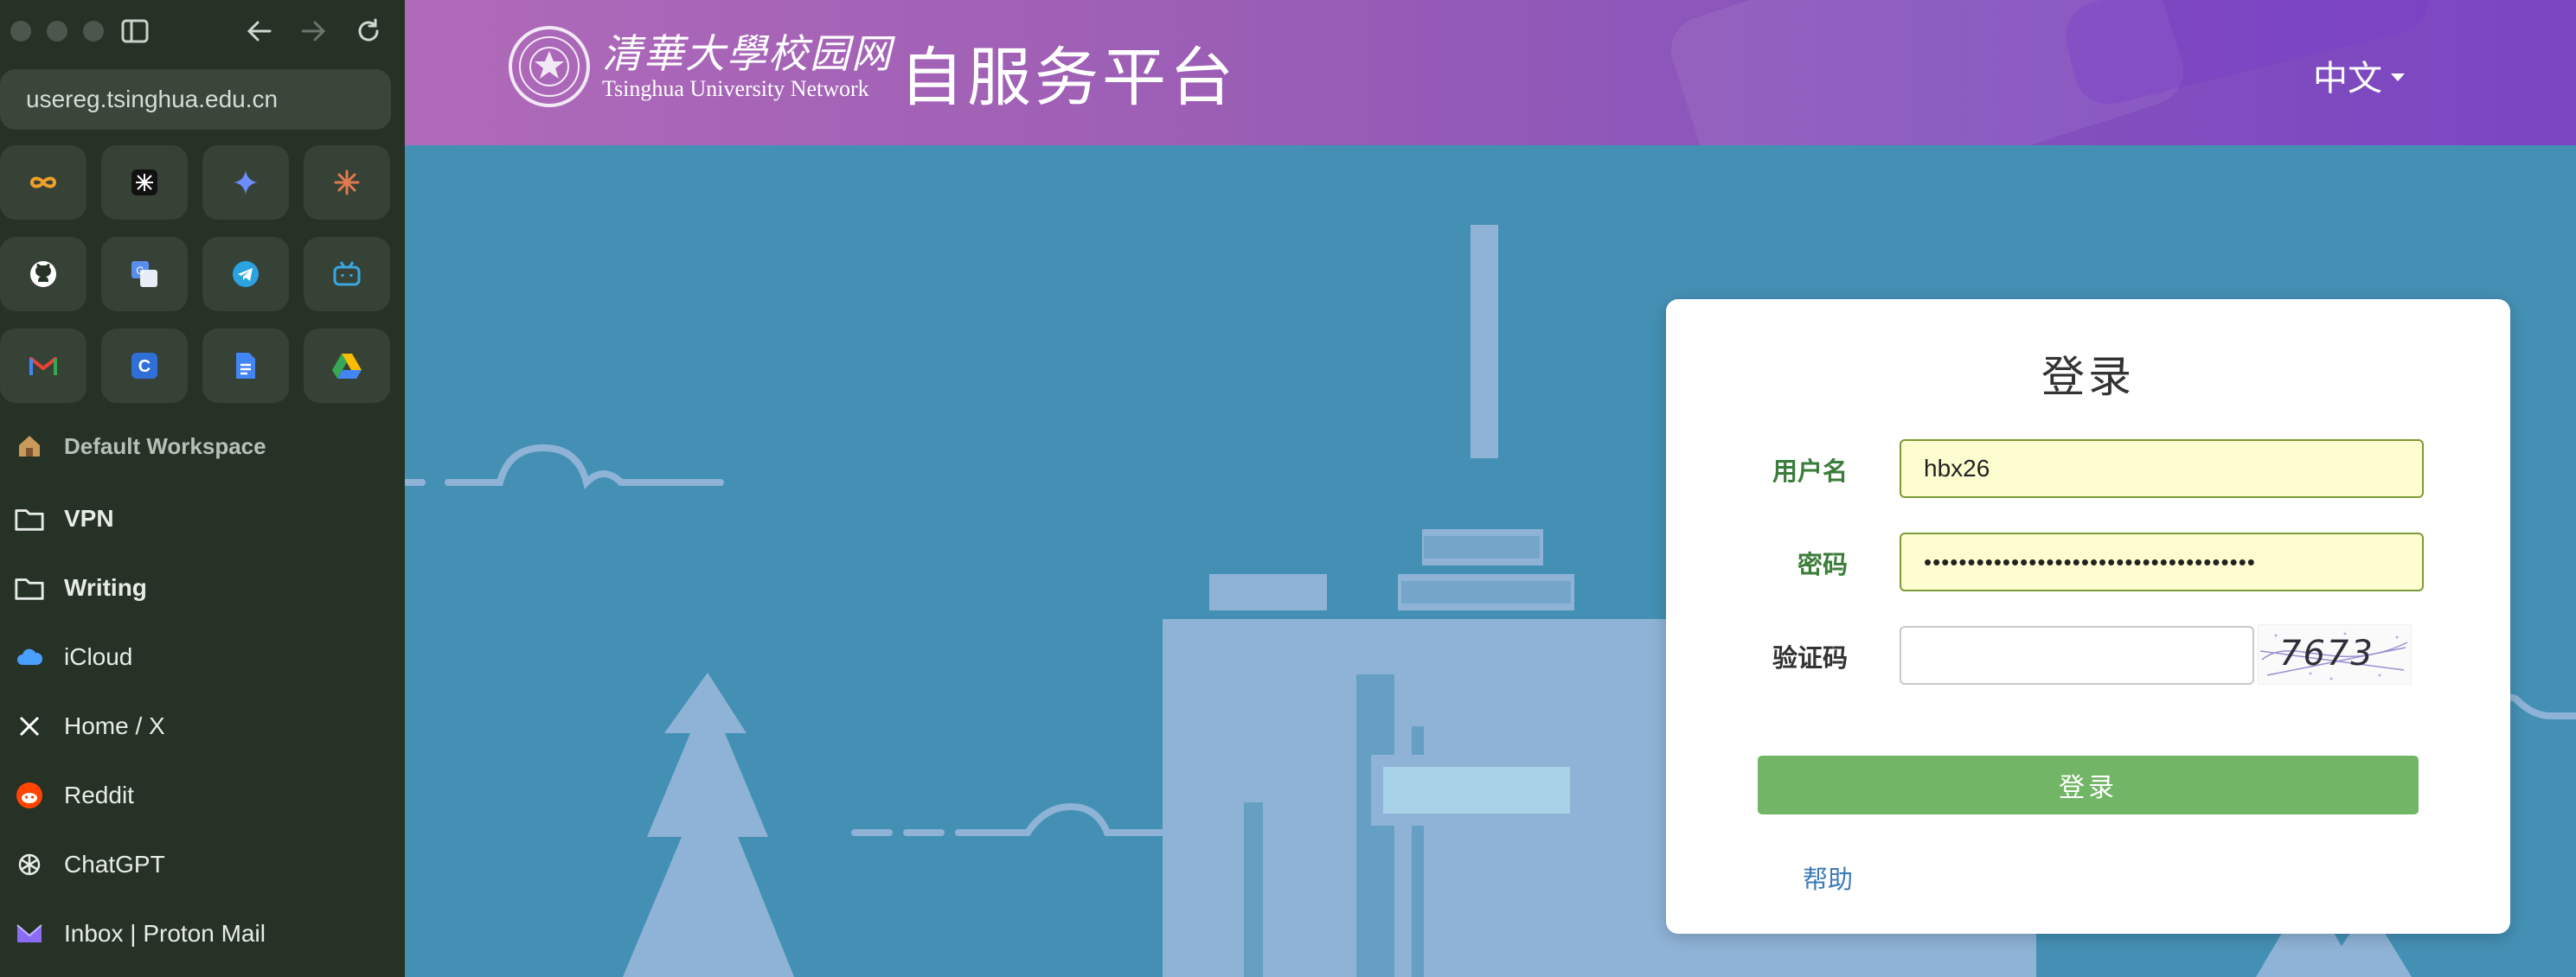 Image resolution: width=2576 pixels, height=977 pixels. What do you see at coordinates (549, 67) in the screenshot?
I see `tsinghua-seal-icon` at bounding box center [549, 67].